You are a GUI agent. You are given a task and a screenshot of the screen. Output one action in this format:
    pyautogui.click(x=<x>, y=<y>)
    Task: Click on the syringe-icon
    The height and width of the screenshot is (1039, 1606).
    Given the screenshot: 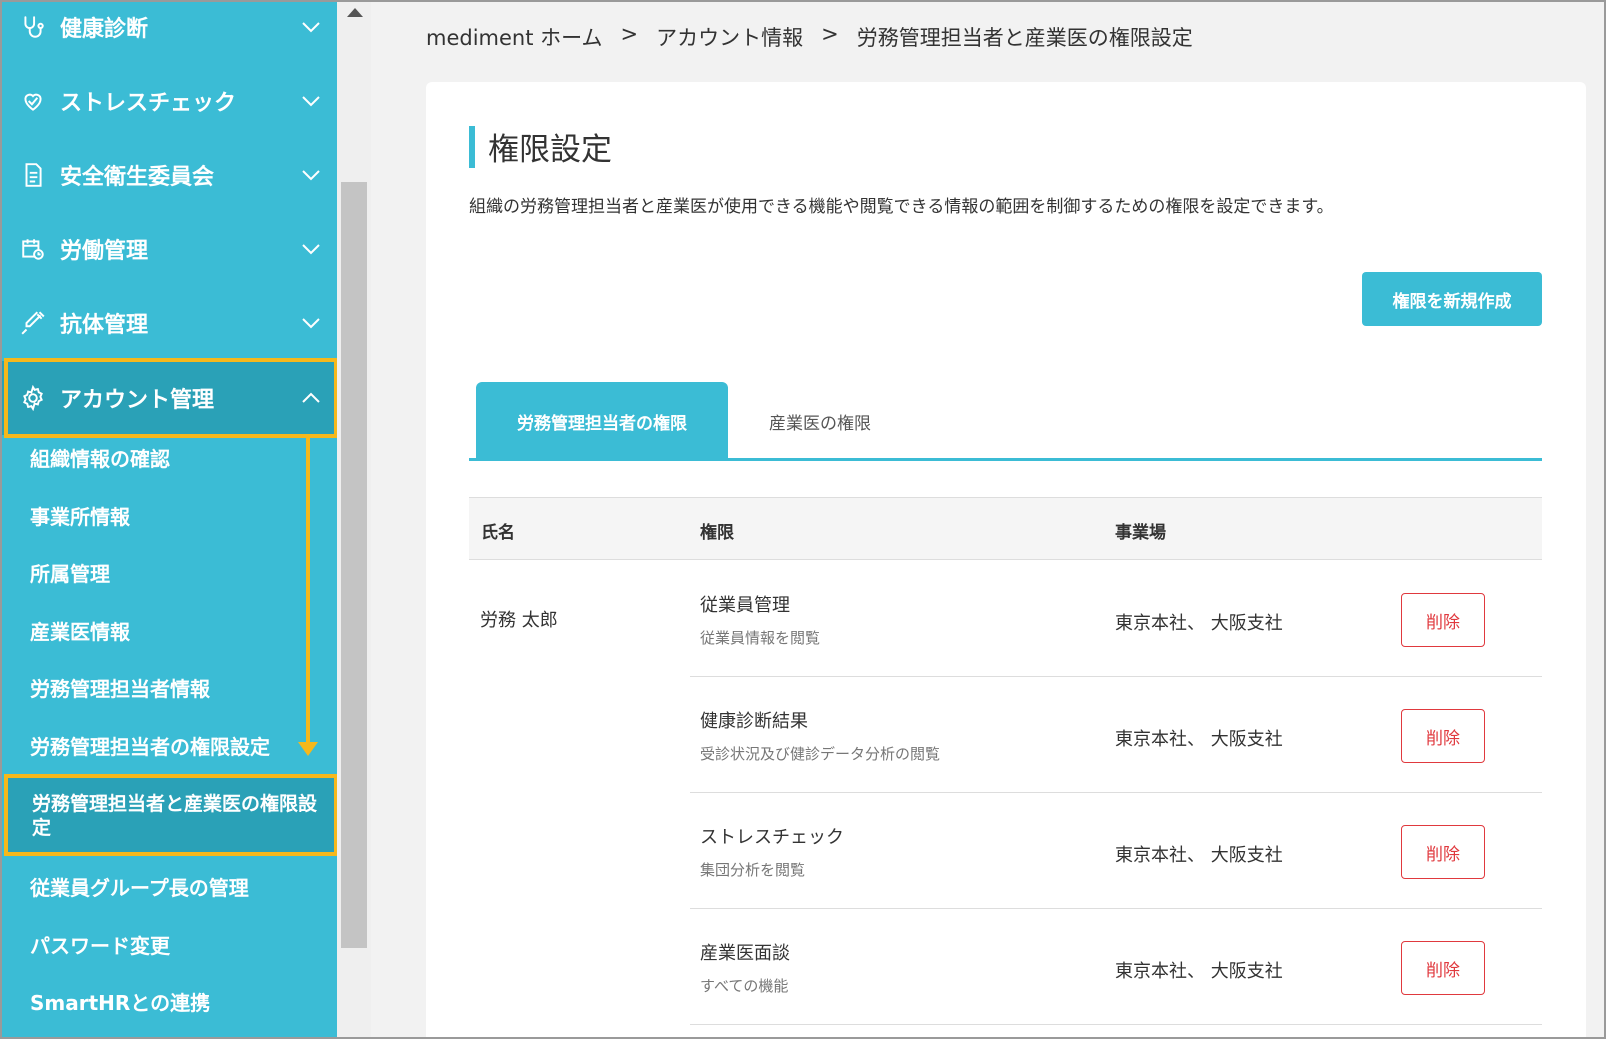 What is the action you would take?
    pyautogui.click(x=33, y=323)
    